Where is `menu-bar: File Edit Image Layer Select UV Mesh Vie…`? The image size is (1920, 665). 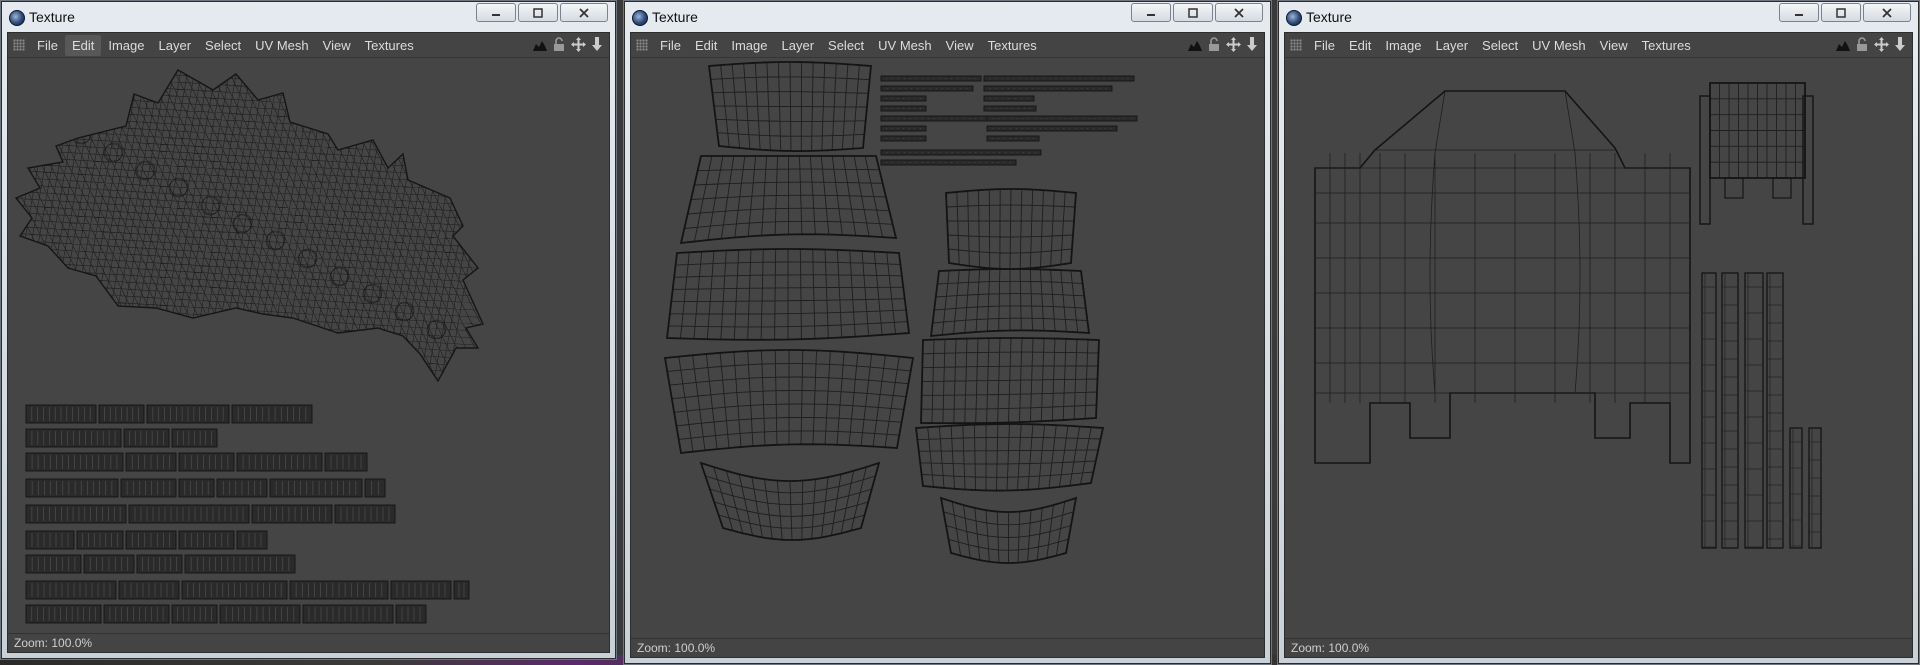
menu-bar: File Edit Image Layer Select UV Mesh Vie… is located at coordinates (1598, 45).